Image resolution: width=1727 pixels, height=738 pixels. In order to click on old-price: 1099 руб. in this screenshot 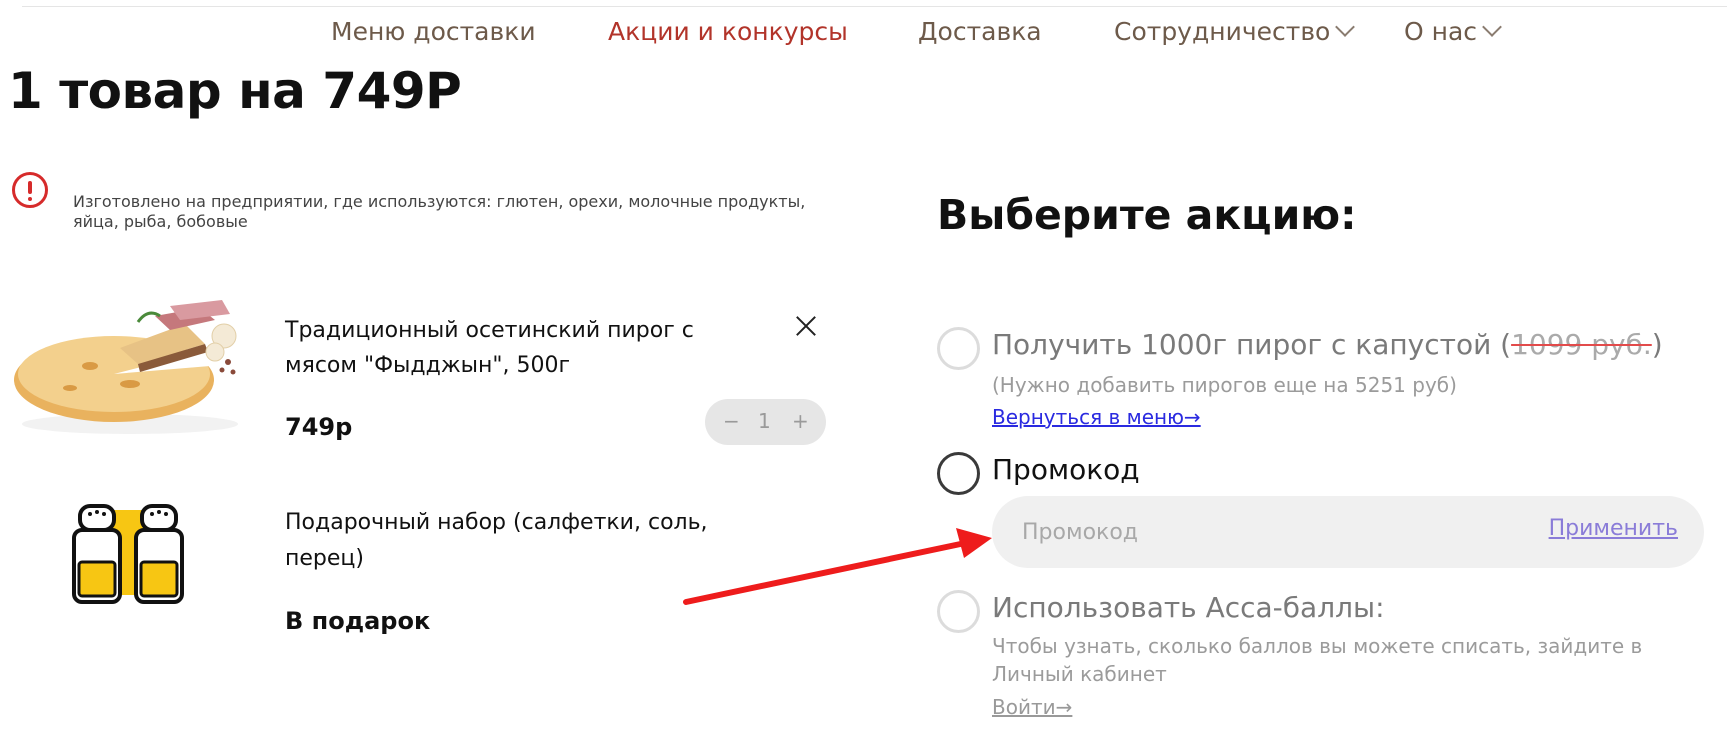, I will do `click(1581, 344)`.